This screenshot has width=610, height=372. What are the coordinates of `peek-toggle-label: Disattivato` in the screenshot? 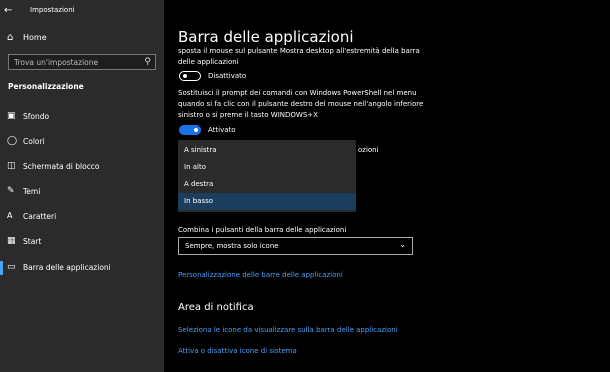 It's located at (227, 76).